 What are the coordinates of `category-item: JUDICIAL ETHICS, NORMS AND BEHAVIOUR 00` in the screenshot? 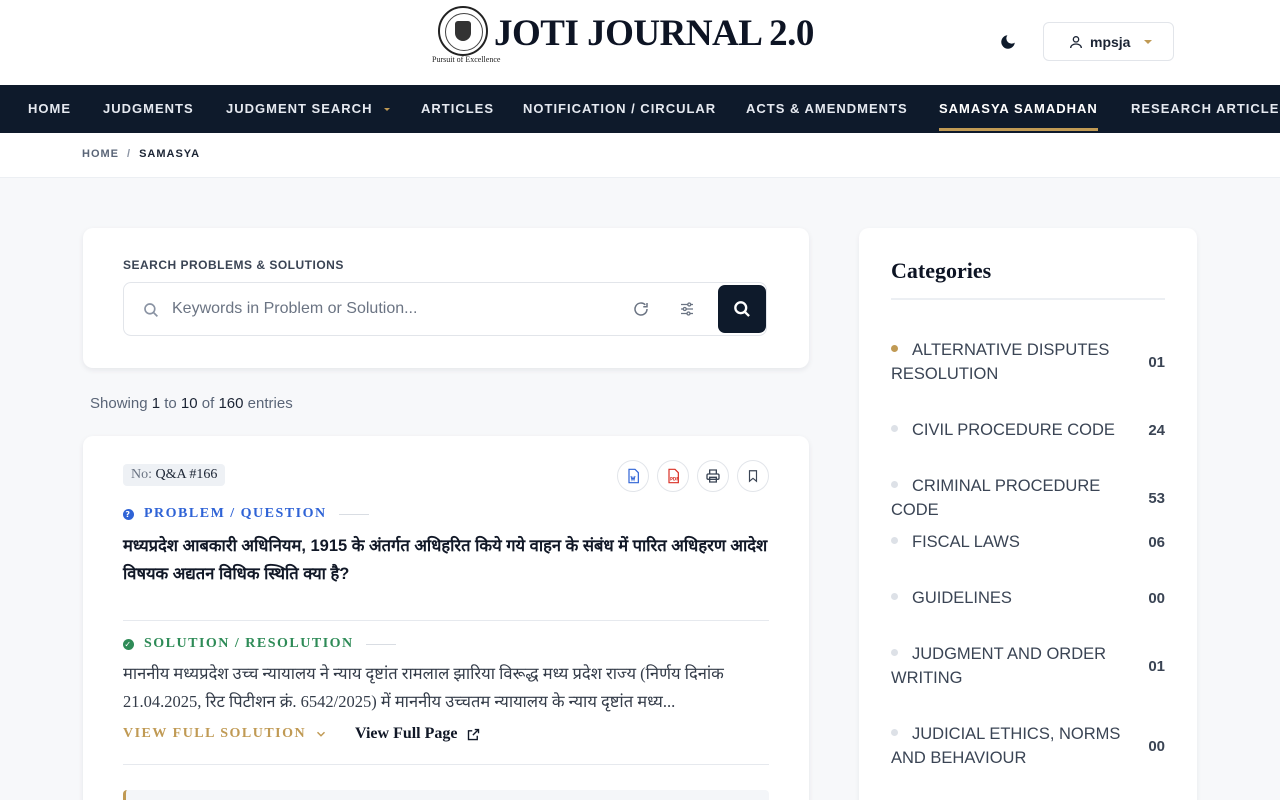 It's located at (1028, 746).